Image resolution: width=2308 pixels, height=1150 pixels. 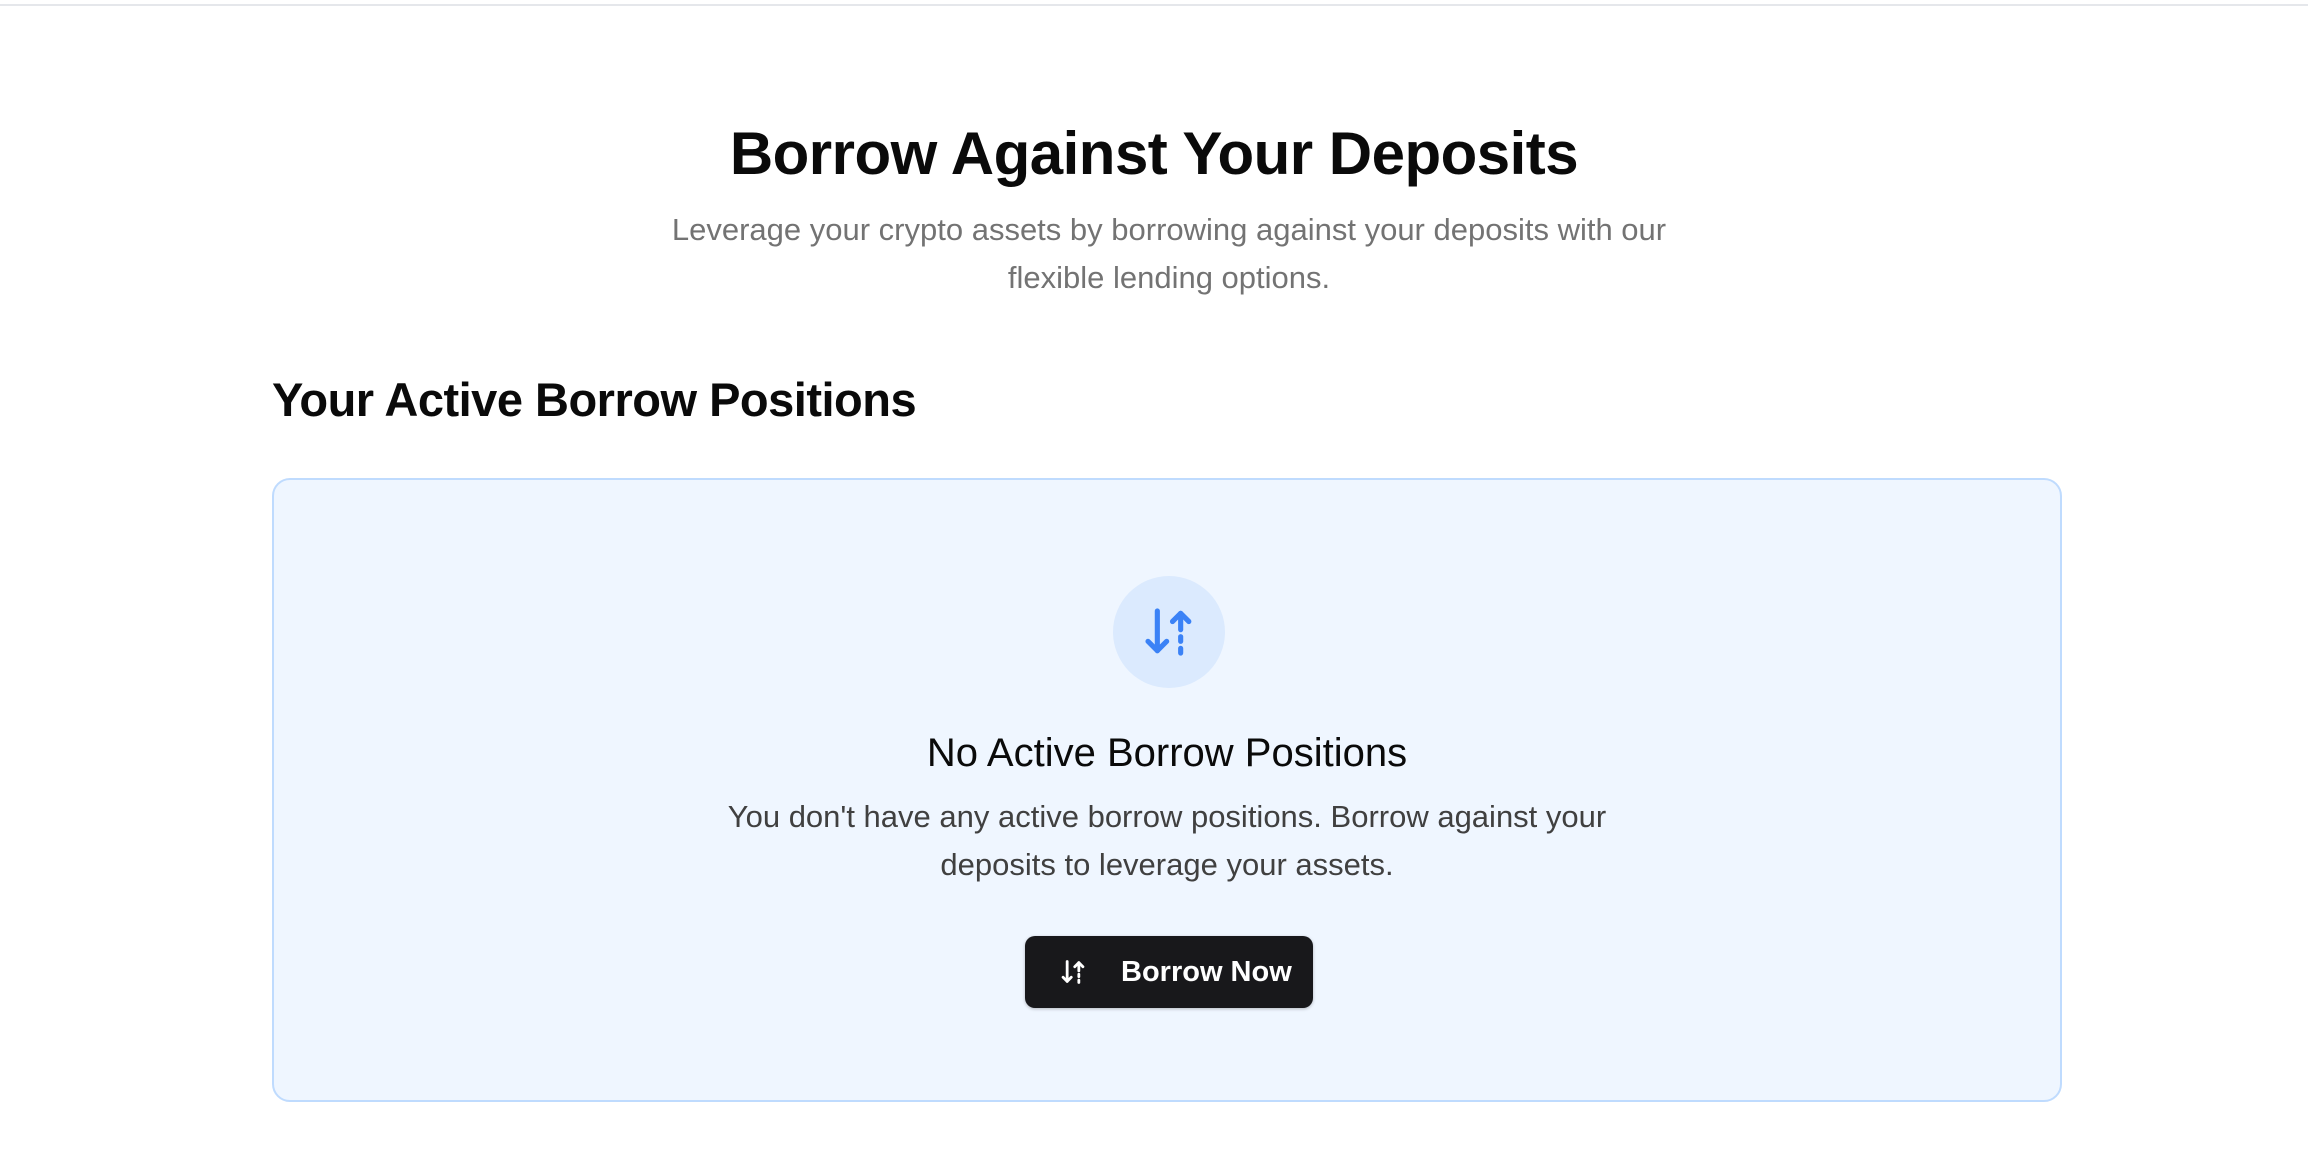 I want to click on borrow-now-button: Borrow Now, so click(x=1169, y=972).